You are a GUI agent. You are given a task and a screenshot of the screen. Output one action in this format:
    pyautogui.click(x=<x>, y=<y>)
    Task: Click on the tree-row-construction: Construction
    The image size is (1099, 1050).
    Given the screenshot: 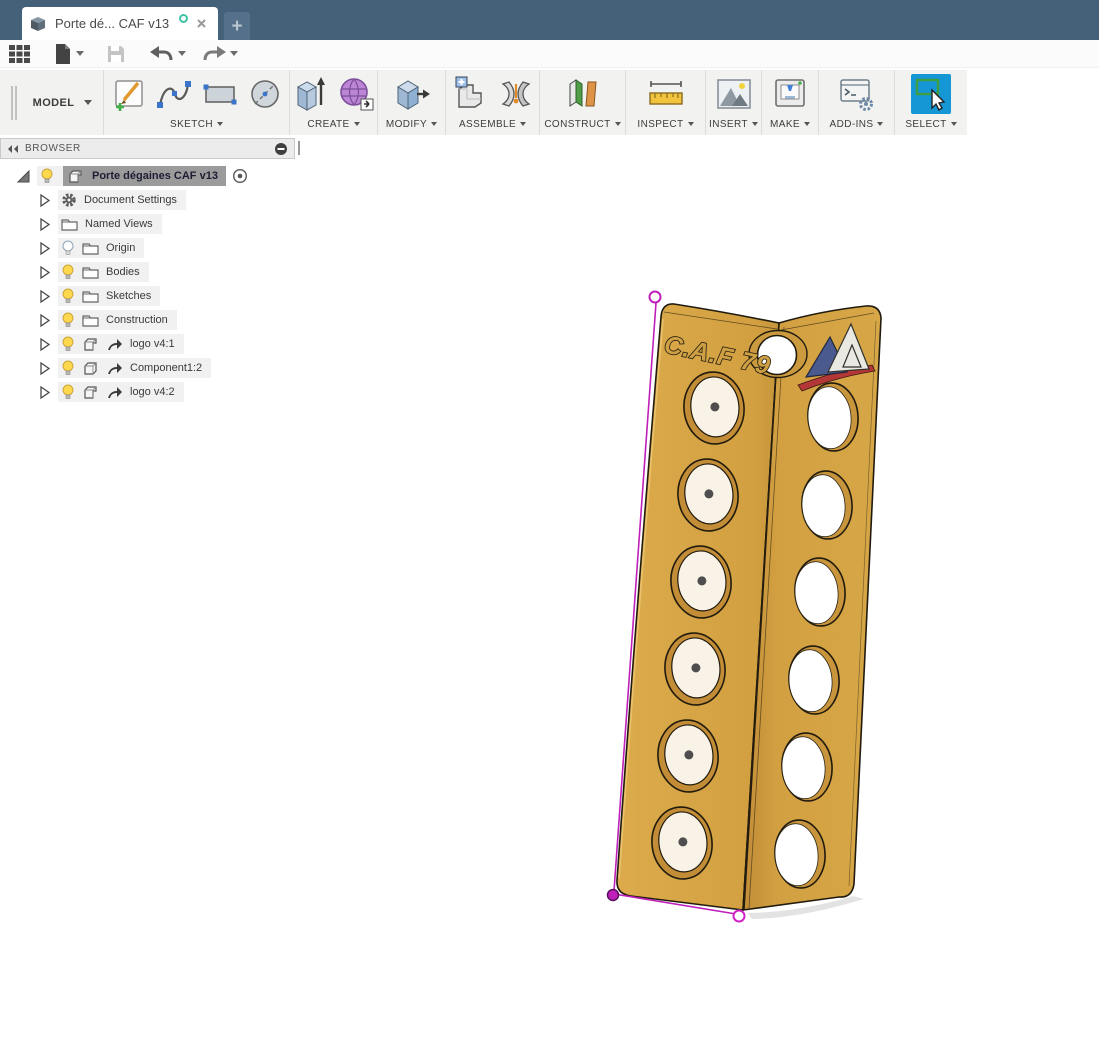 What is the action you would take?
    pyautogui.click(x=155, y=320)
    